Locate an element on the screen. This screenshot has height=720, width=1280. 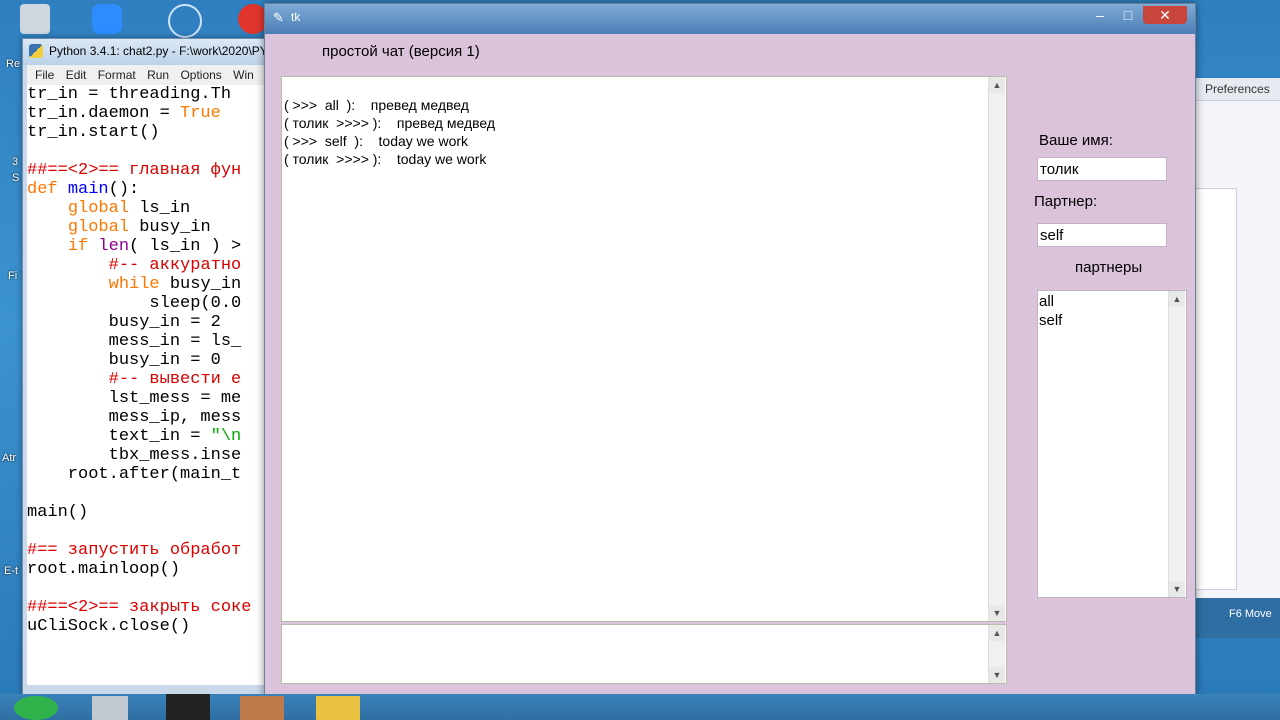
maximize-button: □ is located at coordinates (1128, 15).